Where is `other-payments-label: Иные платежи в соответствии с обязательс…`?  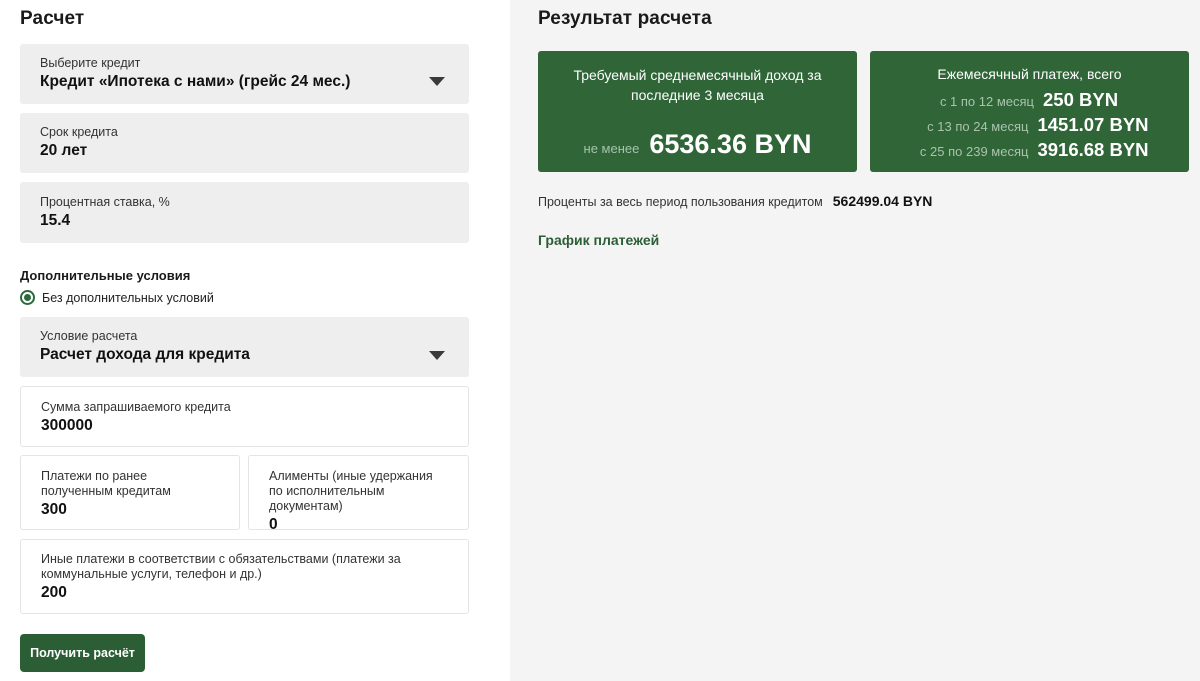
other-payments-label: Иные платежи в соответствии с обязательс… is located at coordinates (221, 566).